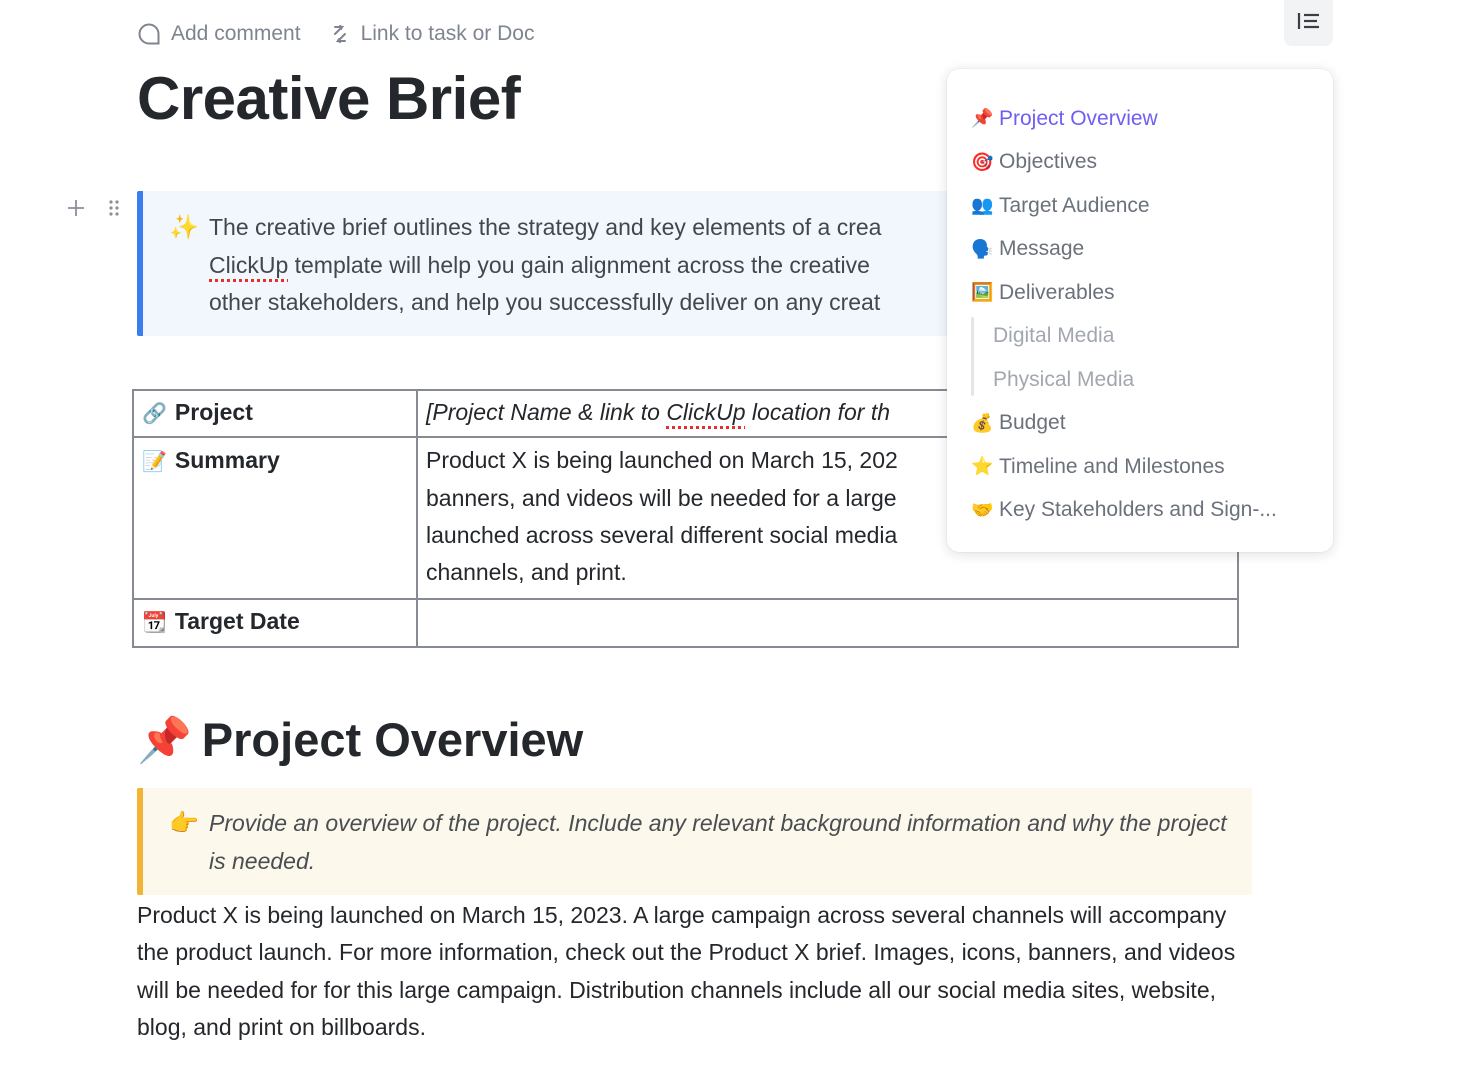 Image resolution: width=1484 pixels, height=1080 pixels. What do you see at coordinates (1140, 119) in the screenshot?
I see `toc-item-project-overview: 📌 Project Overview` at bounding box center [1140, 119].